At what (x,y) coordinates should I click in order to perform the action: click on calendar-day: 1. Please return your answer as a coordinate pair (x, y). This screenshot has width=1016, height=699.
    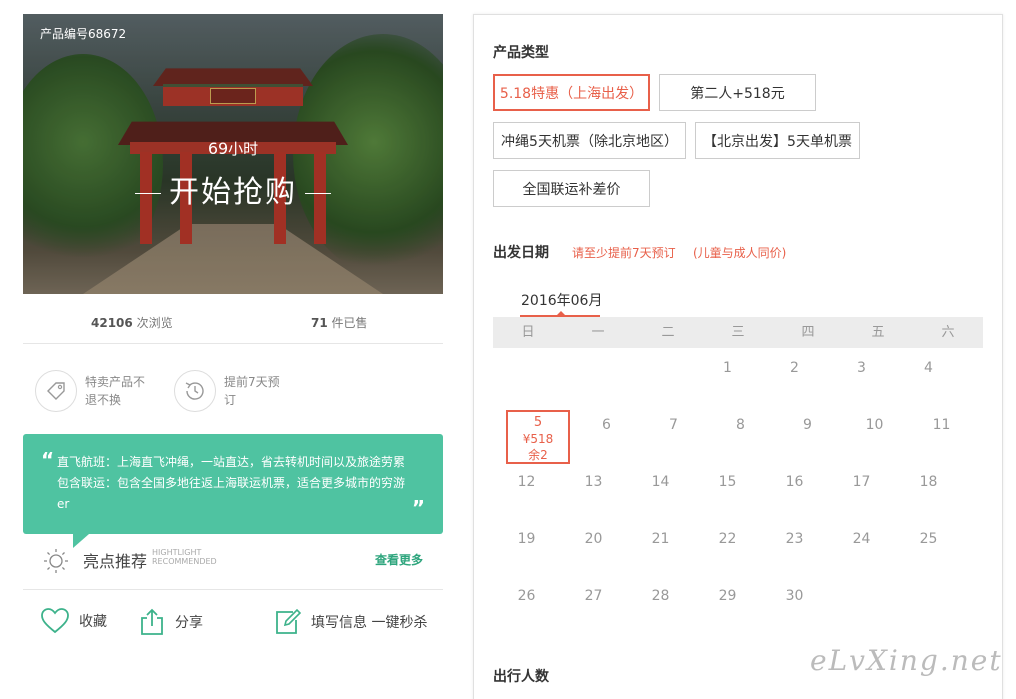
    Looking at the image, I should click on (727, 368).